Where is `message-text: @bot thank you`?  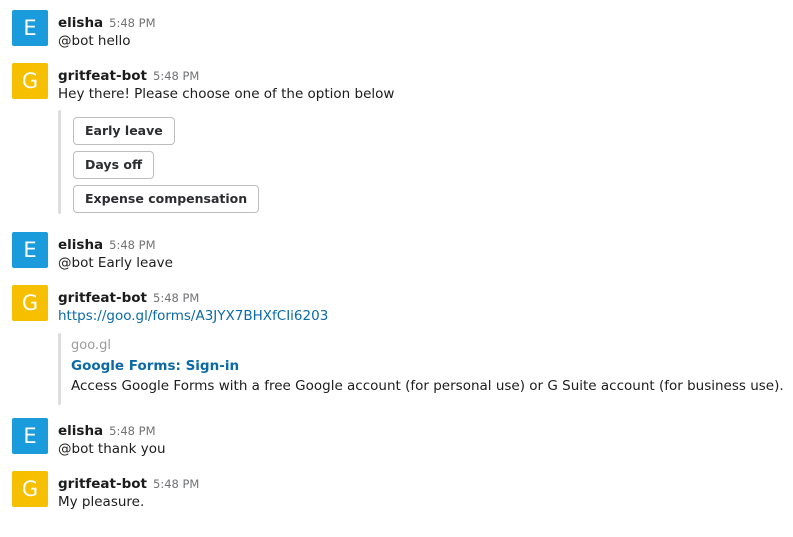 message-text: @bot thank you is located at coordinates (112, 449).